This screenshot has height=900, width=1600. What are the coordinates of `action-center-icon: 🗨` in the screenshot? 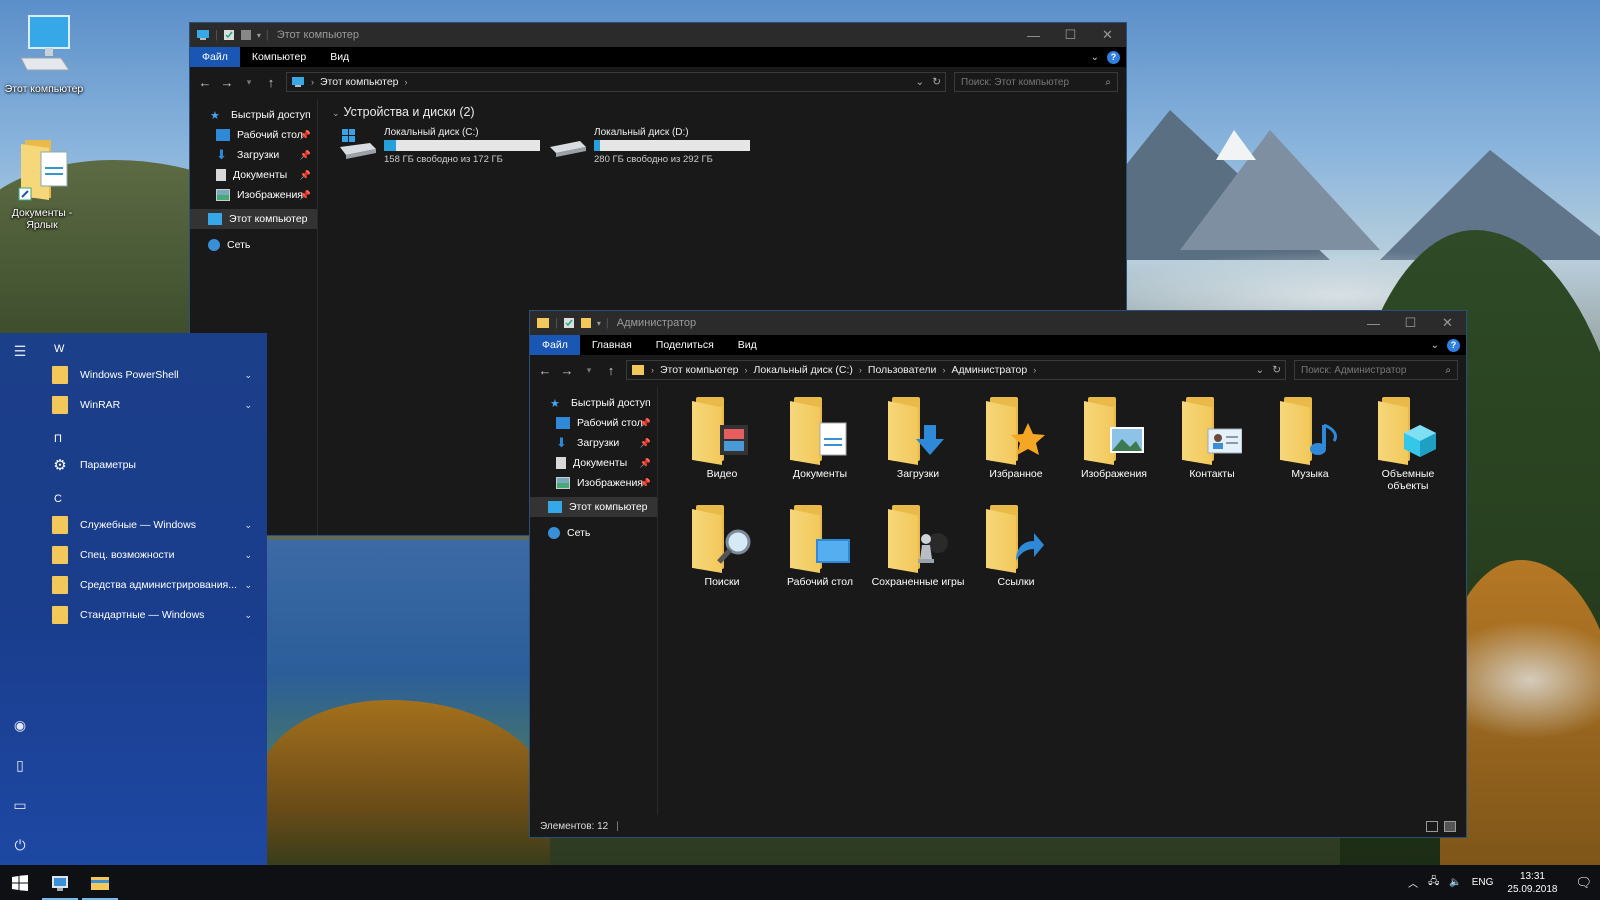 It's located at (1583, 883).